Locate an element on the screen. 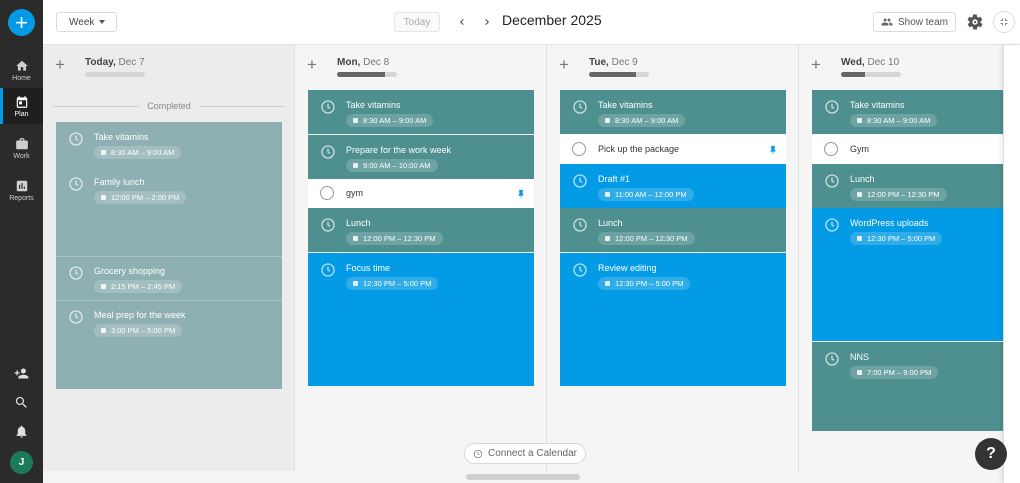 The width and height of the screenshot is (1020, 483). avatar: J is located at coordinates (21, 462).